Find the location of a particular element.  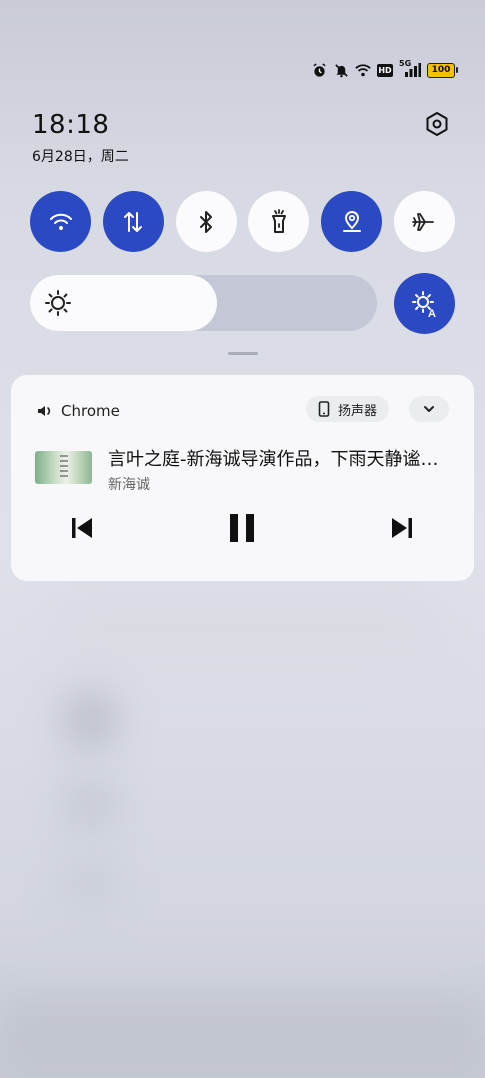

status-bar: HD 5G 100 is located at coordinates (384, 68).